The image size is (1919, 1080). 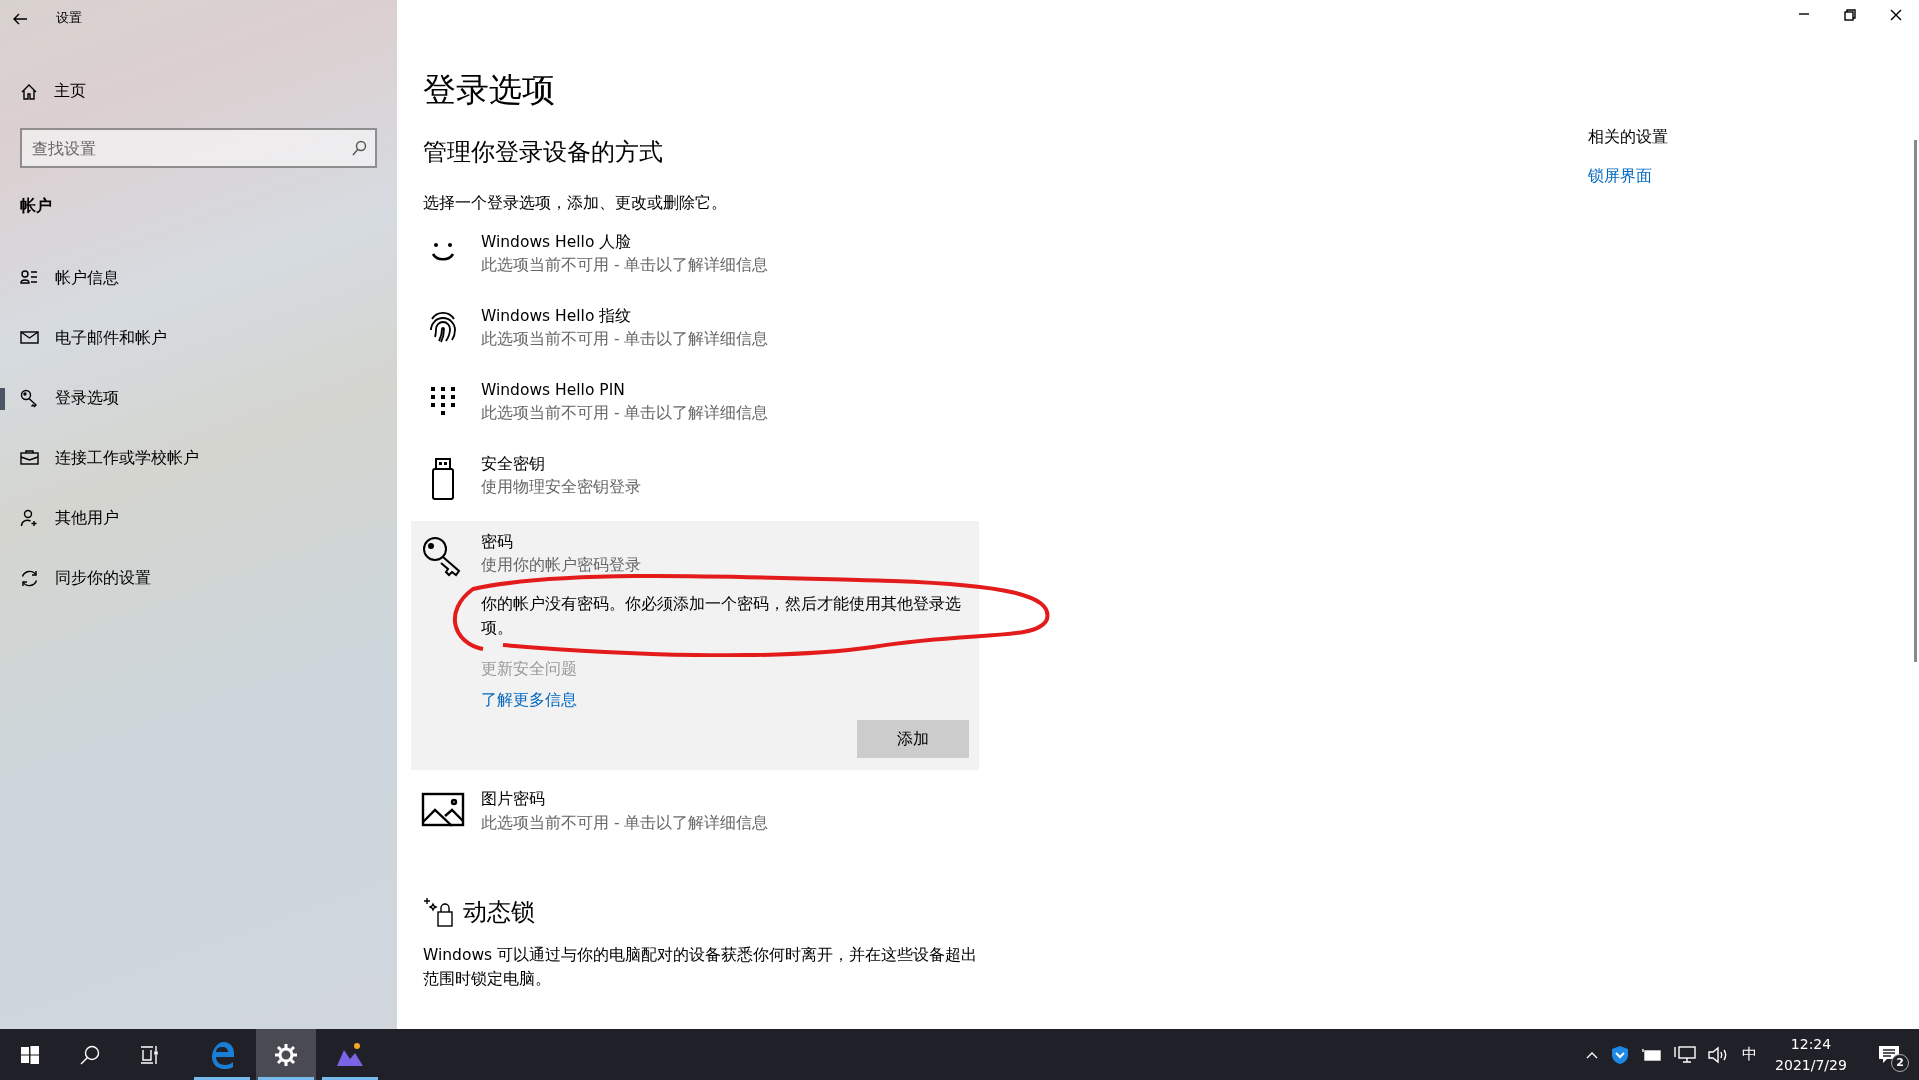 I want to click on related-heading: 相关的设置, so click(x=1628, y=137).